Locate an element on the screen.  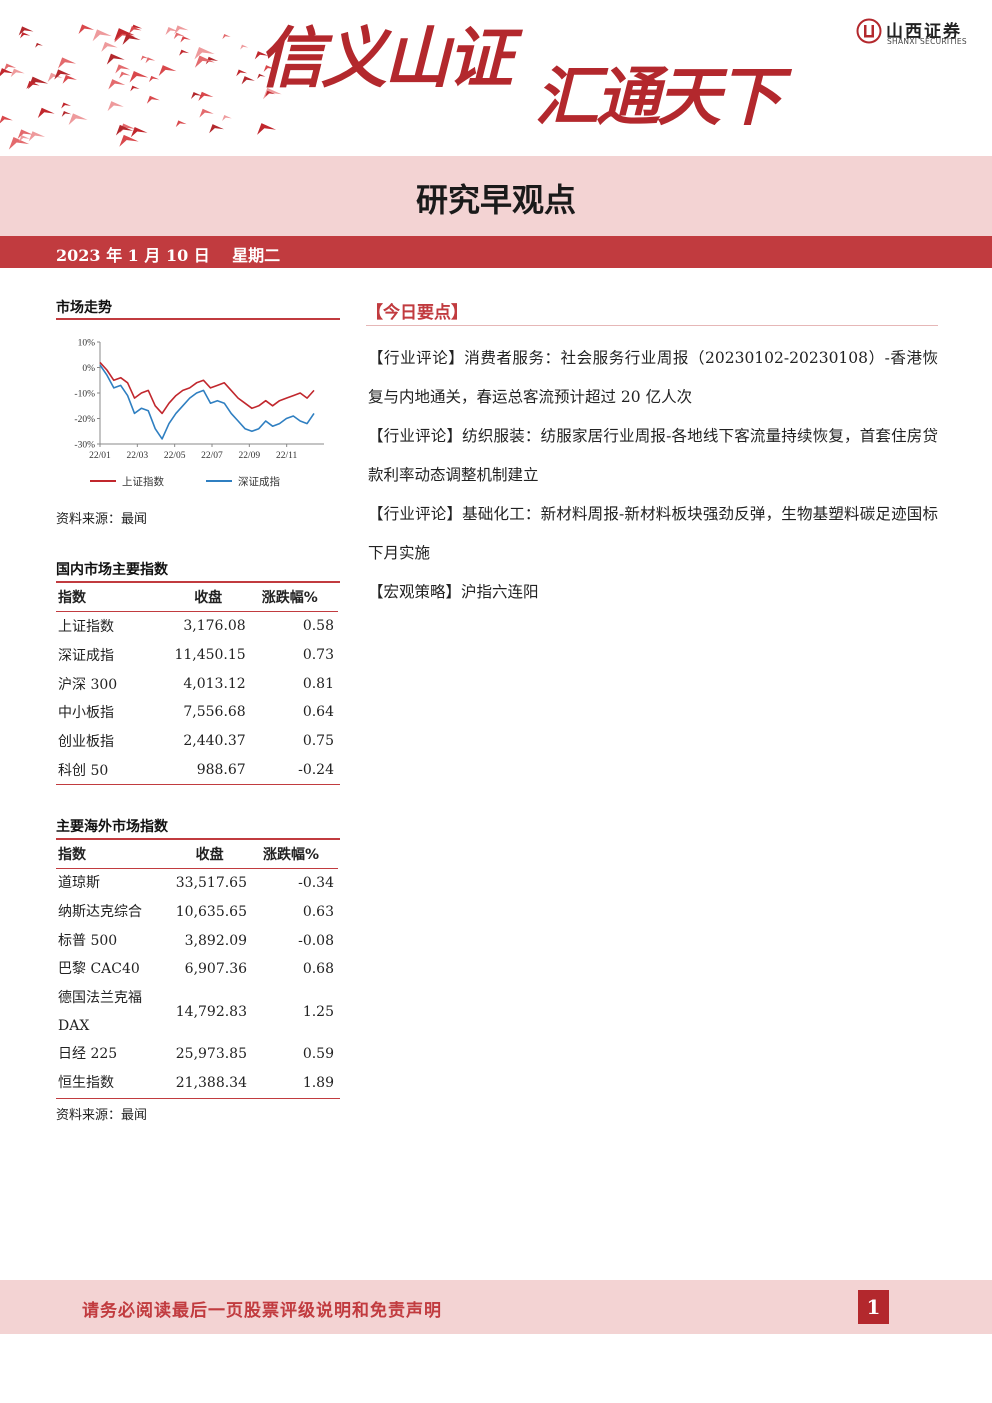
close-value: 33,517.65 is located at coordinates (211, 883).